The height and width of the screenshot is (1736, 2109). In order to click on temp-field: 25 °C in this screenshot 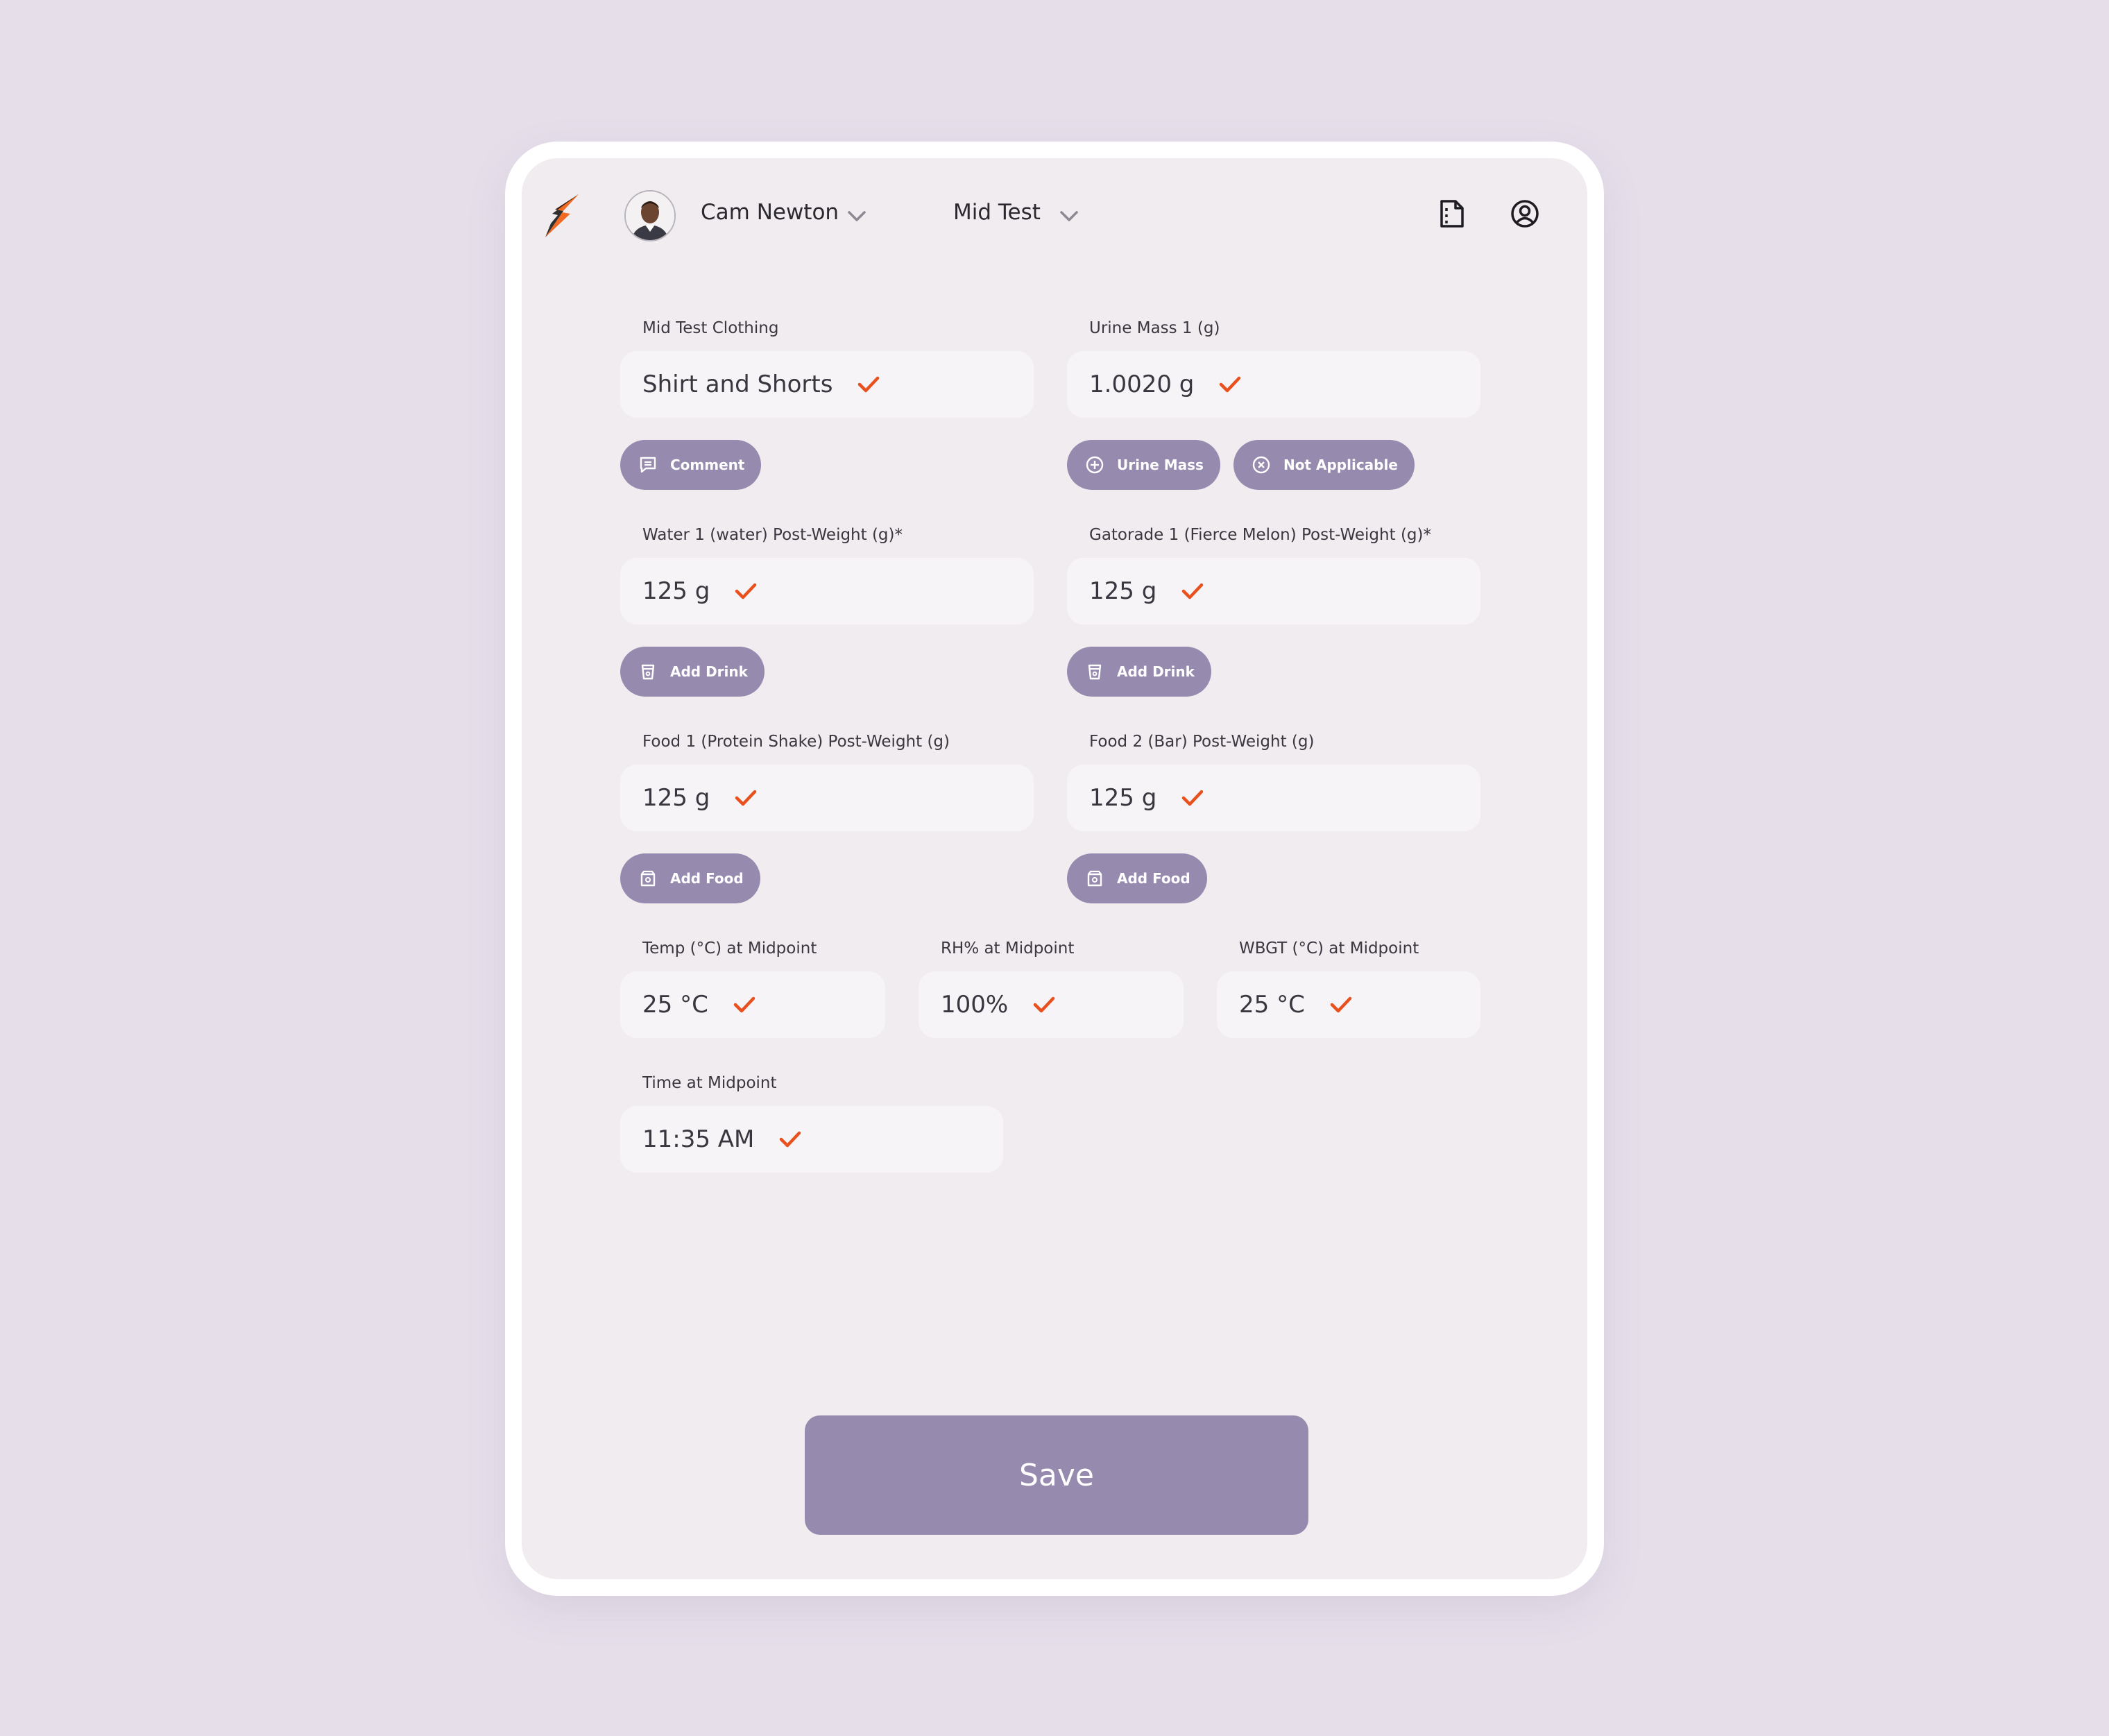, I will do `click(752, 1004)`.